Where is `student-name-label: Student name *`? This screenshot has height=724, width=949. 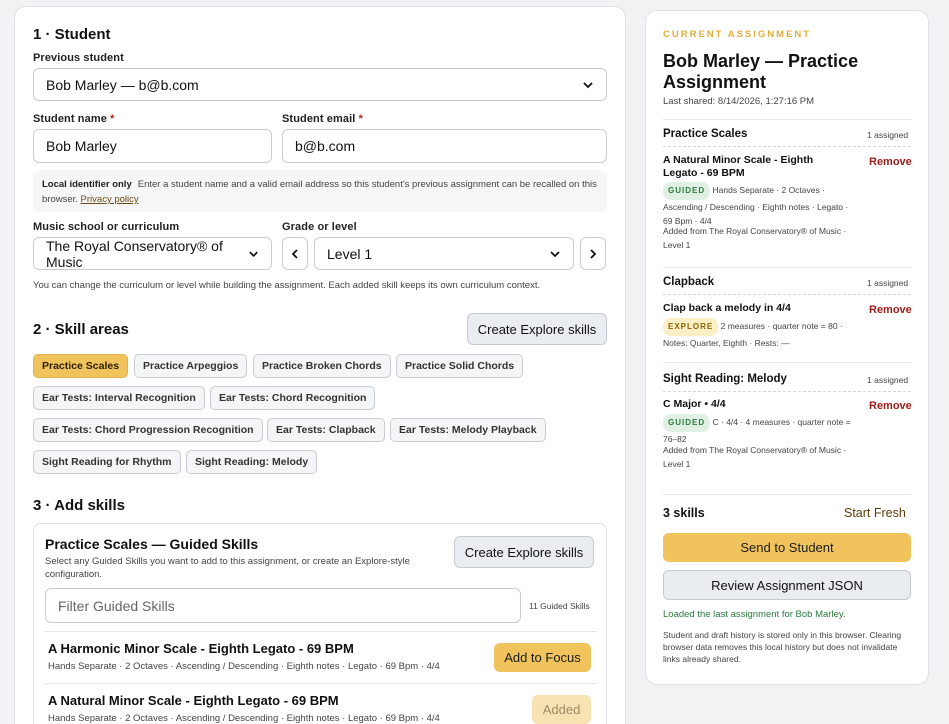 student-name-label: Student name * is located at coordinates (74, 119).